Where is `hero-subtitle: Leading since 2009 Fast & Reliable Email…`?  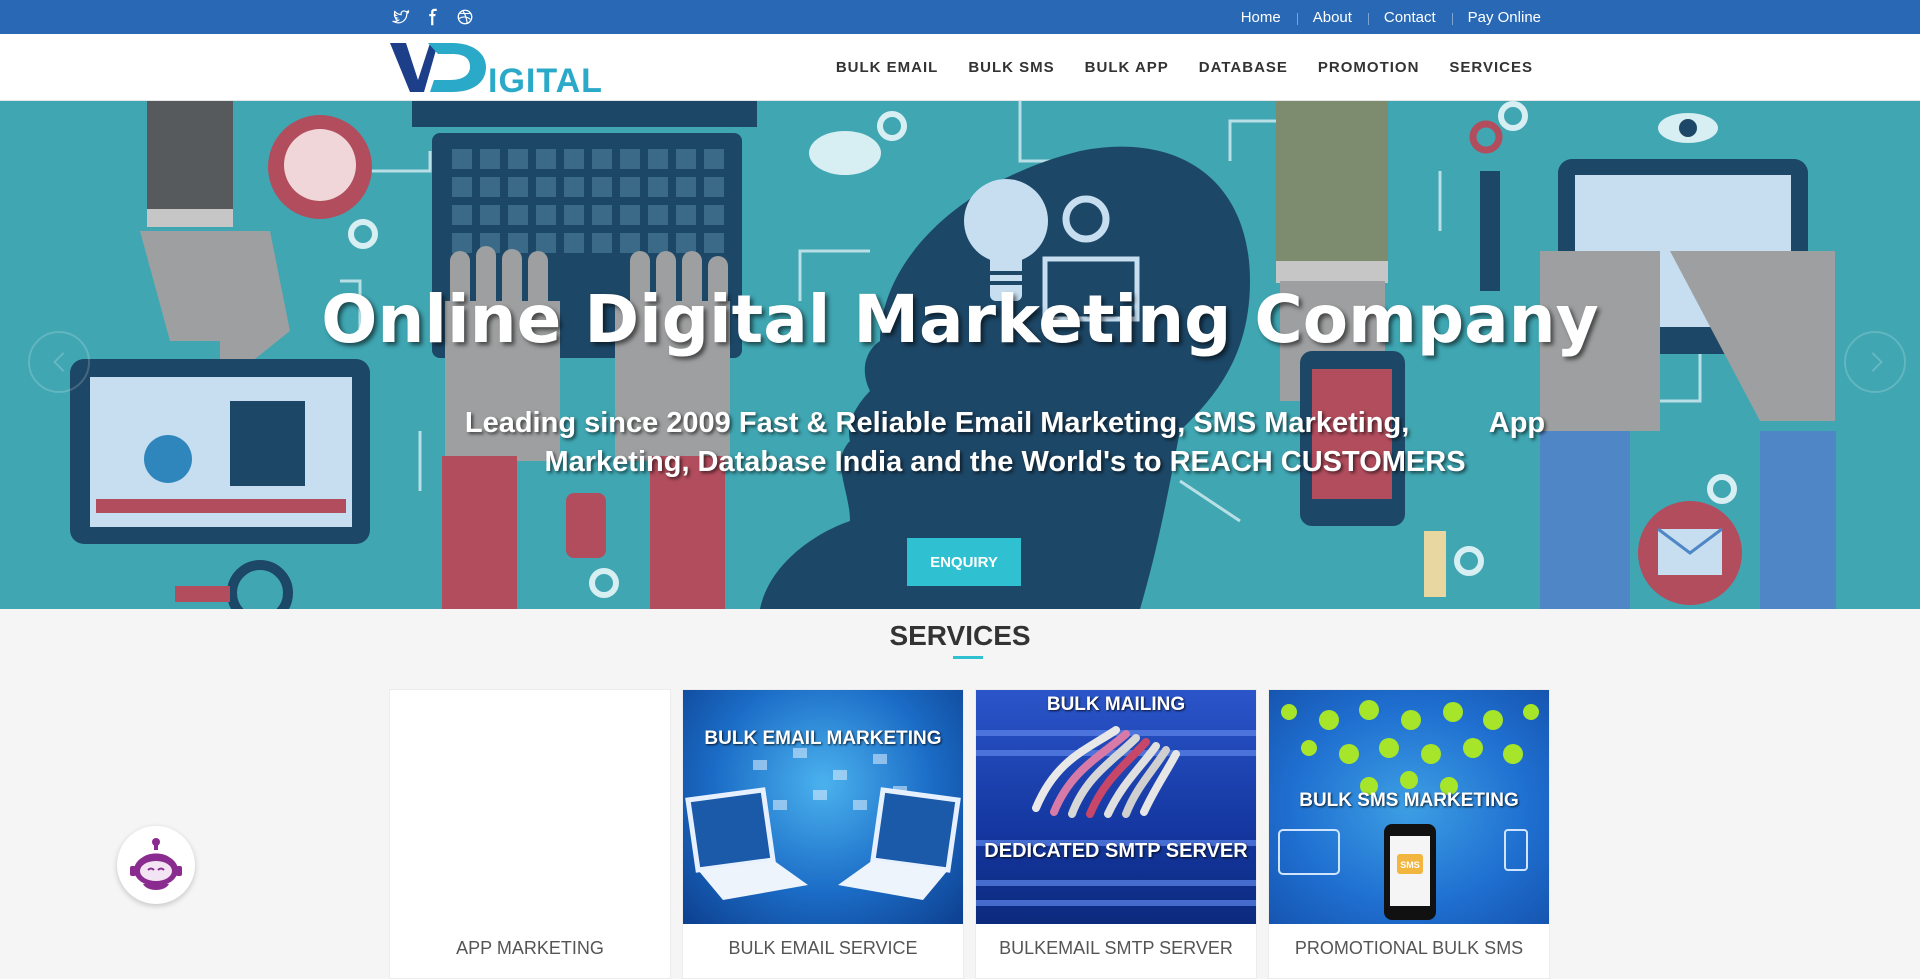
hero-subtitle: Leading since 2009 Fast & Reliable Email… is located at coordinates (1005, 443).